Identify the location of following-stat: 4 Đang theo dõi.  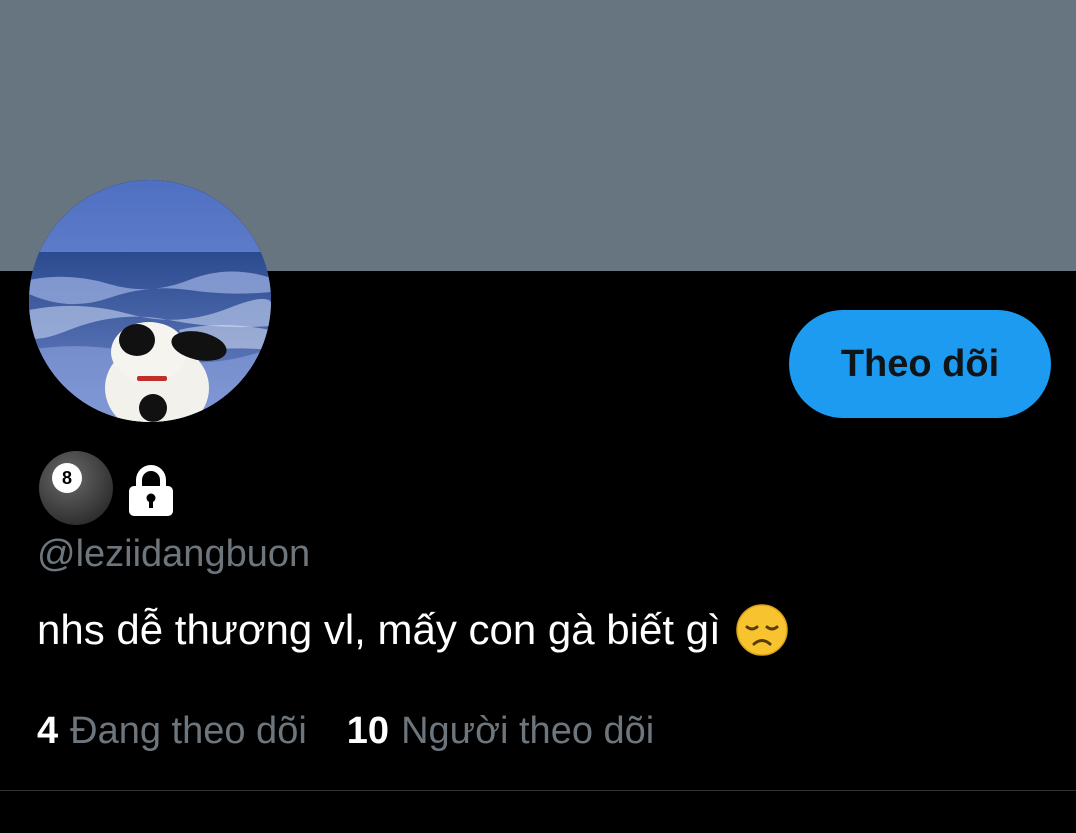
(172, 731).